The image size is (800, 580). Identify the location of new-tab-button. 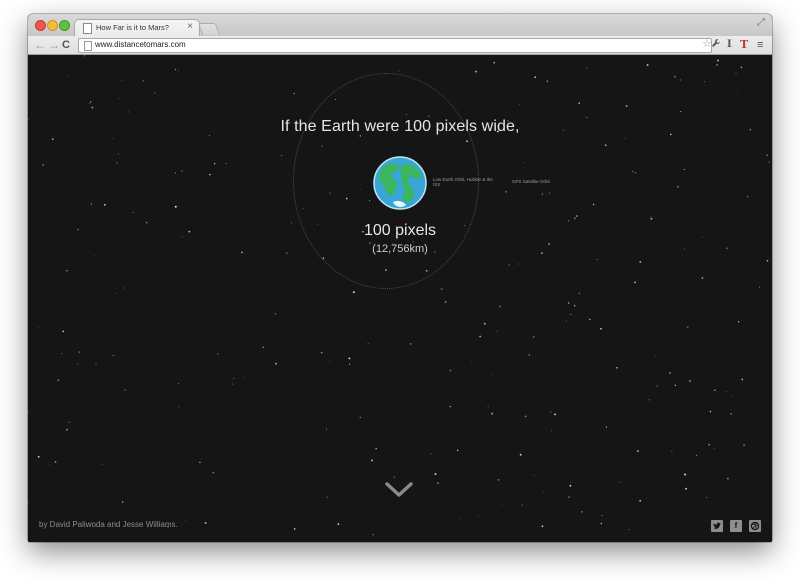
(209, 29).